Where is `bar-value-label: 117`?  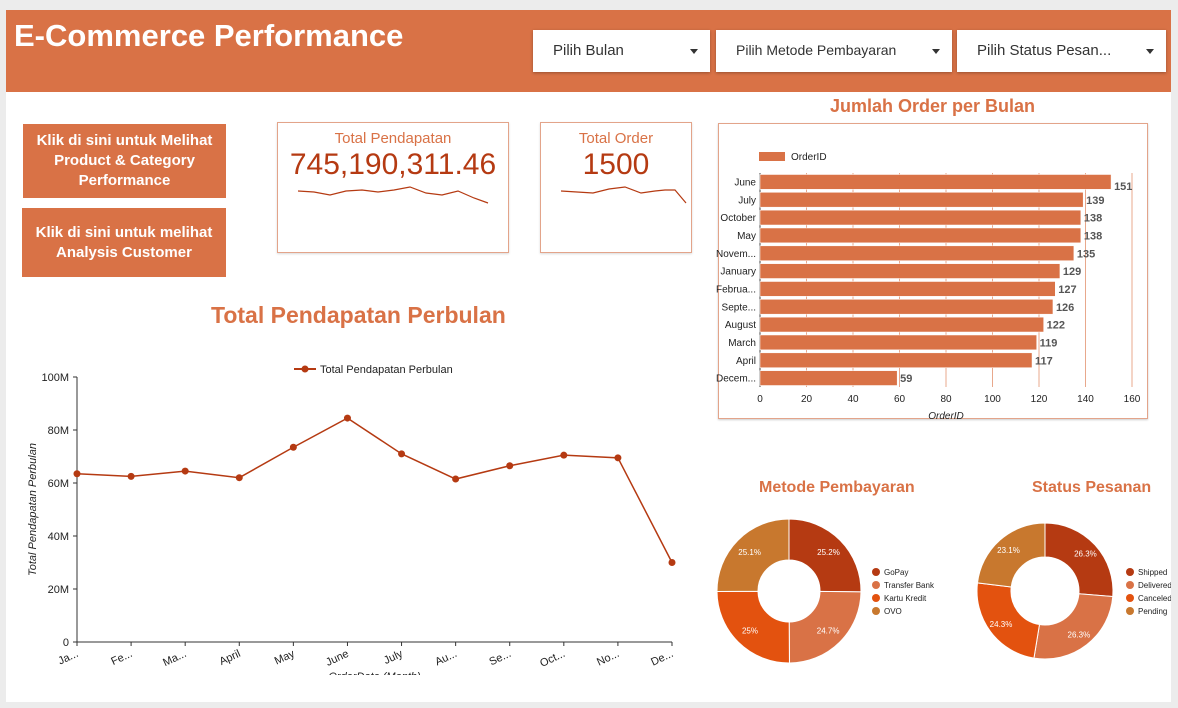 bar-value-label: 117 is located at coordinates (1044, 361).